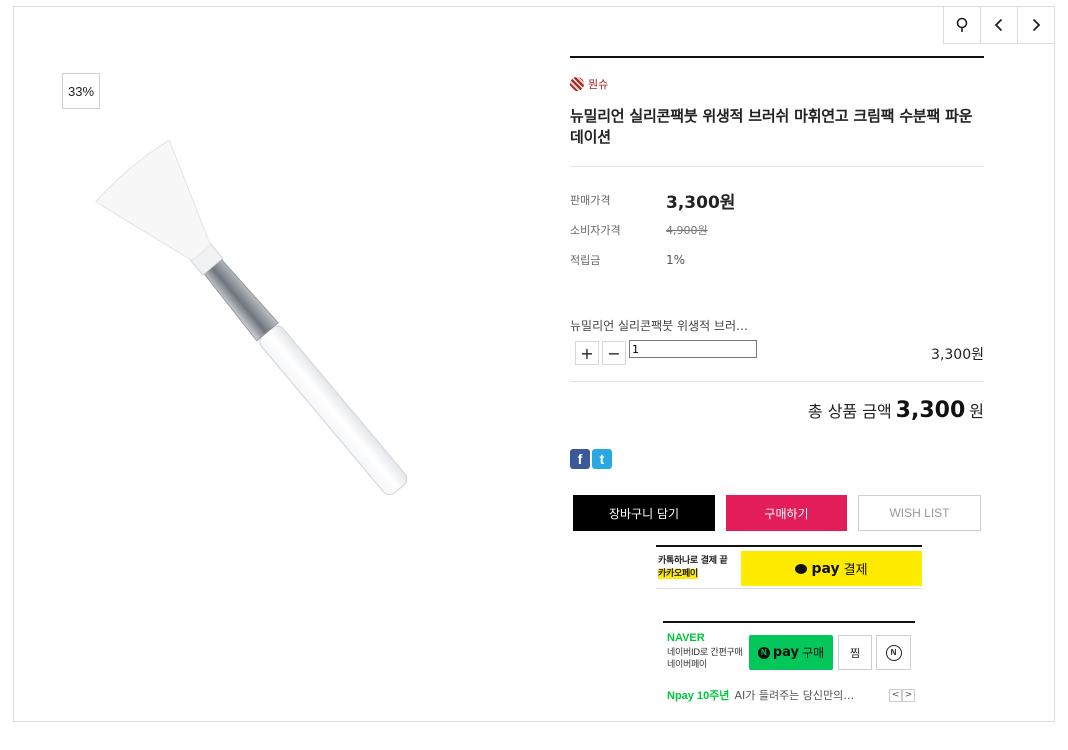 The image size is (1068, 750). I want to click on brand-logo, so click(577, 84).